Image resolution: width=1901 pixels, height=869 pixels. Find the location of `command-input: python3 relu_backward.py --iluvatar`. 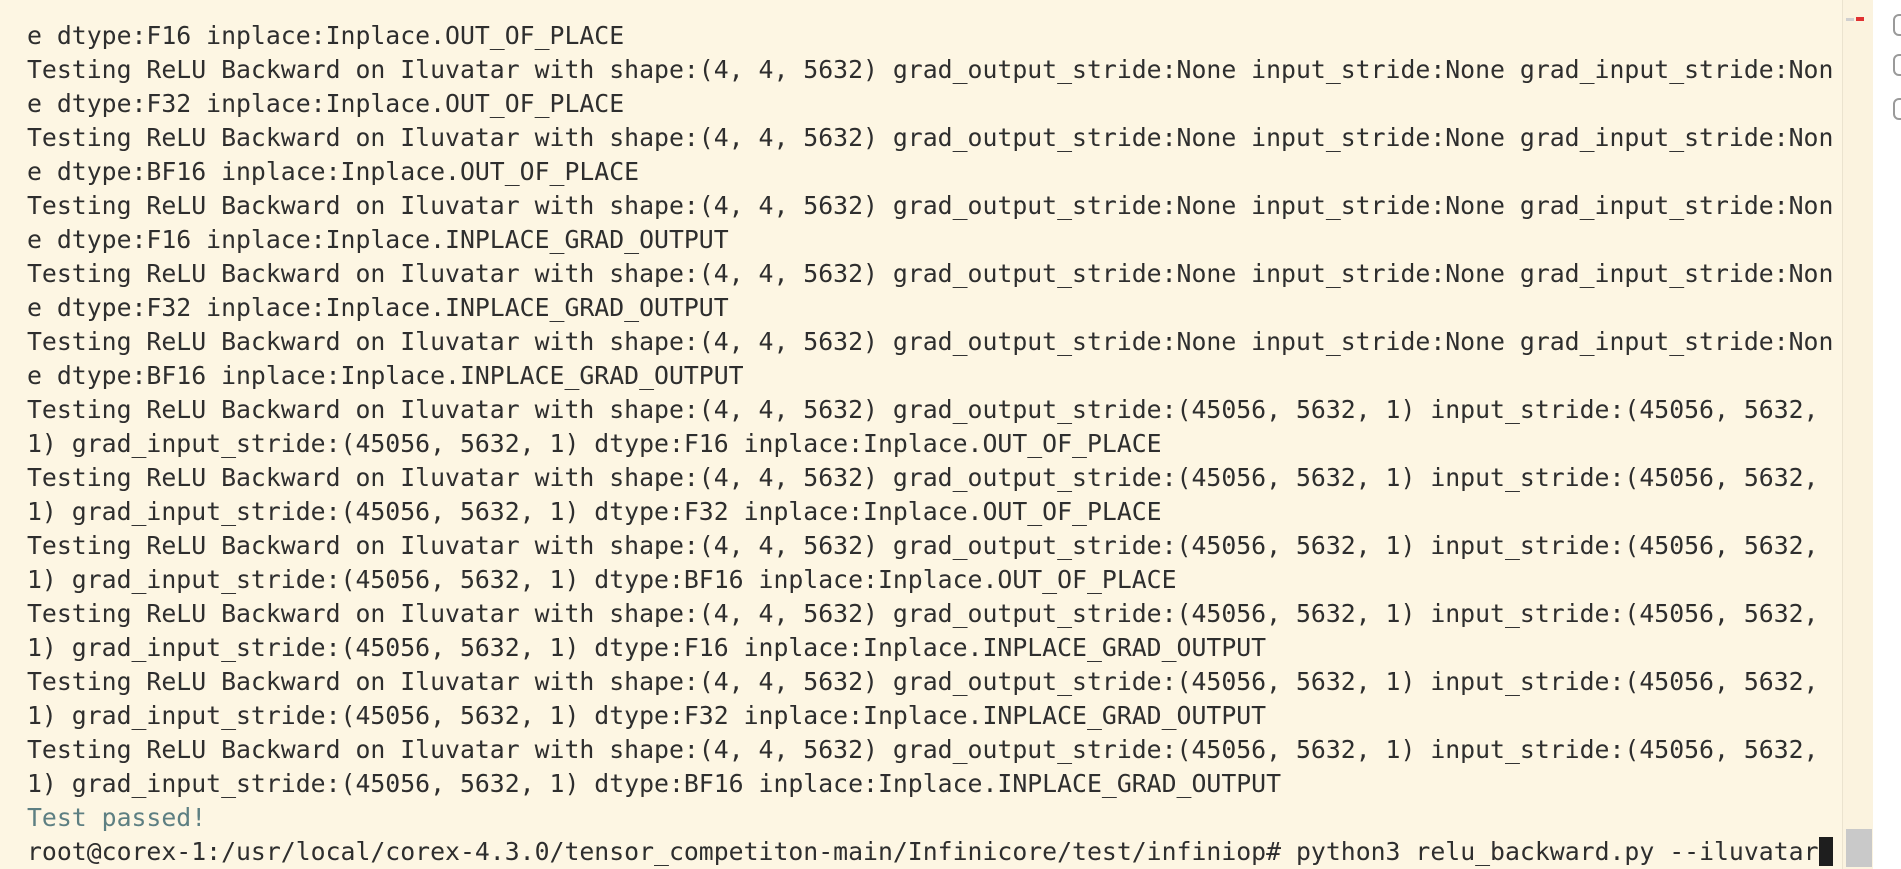

command-input: python3 relu_backward.py --iluvatar is located at coordinates (1557, 851).